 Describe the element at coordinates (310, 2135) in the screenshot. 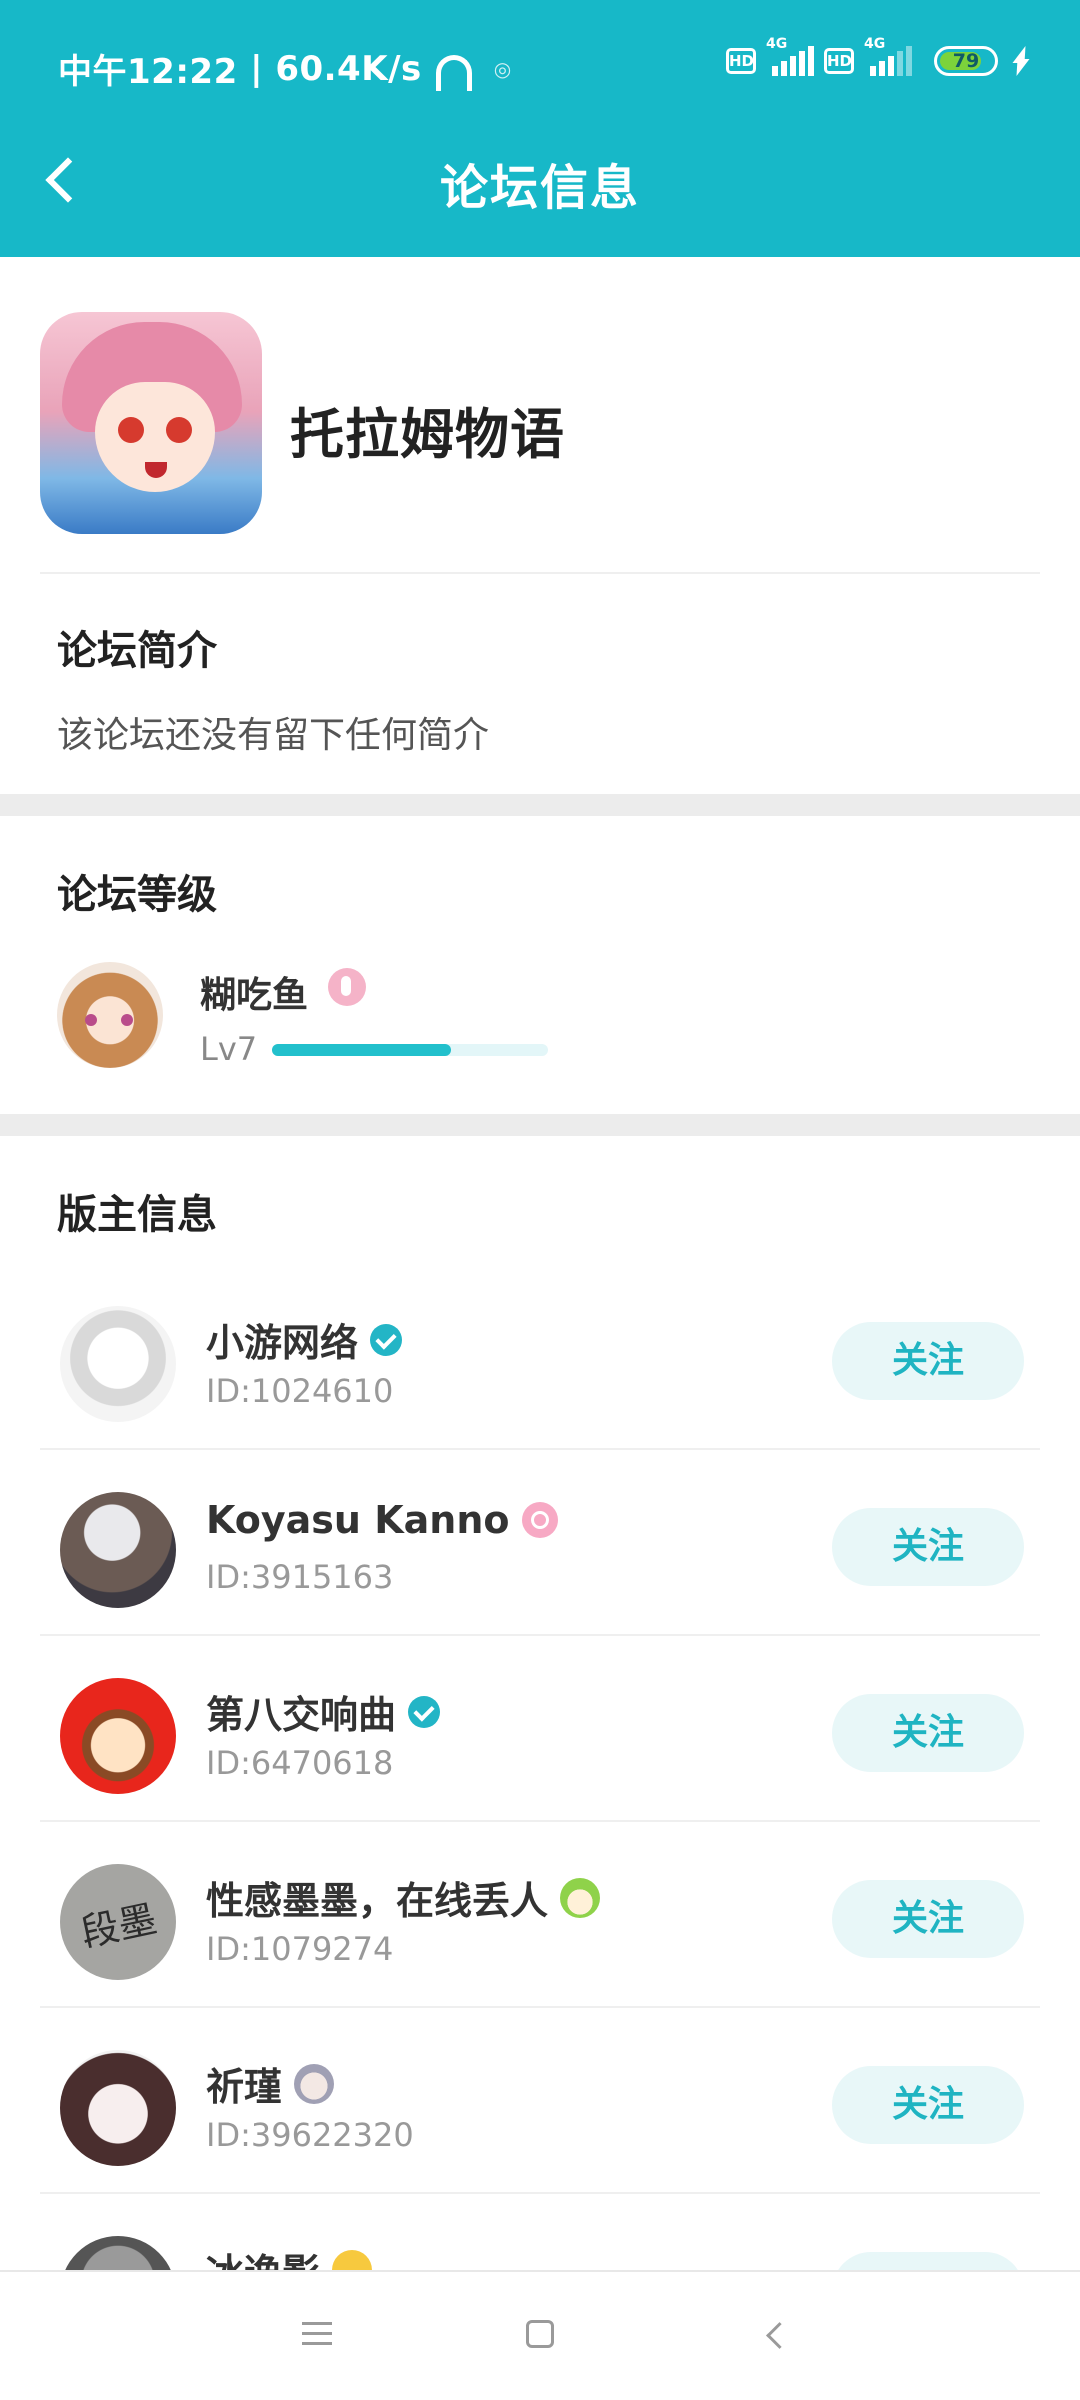

I see `moderator-id: ID:39622320` at that location.